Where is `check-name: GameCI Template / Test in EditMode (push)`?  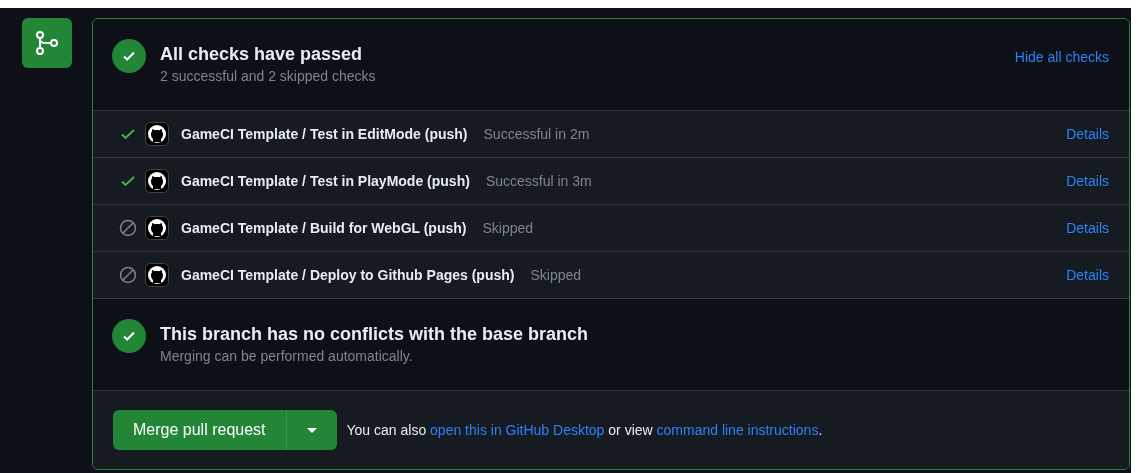 check-name: GameCI Template / Test in EditMode (push) is located at coordinates (324, 134).